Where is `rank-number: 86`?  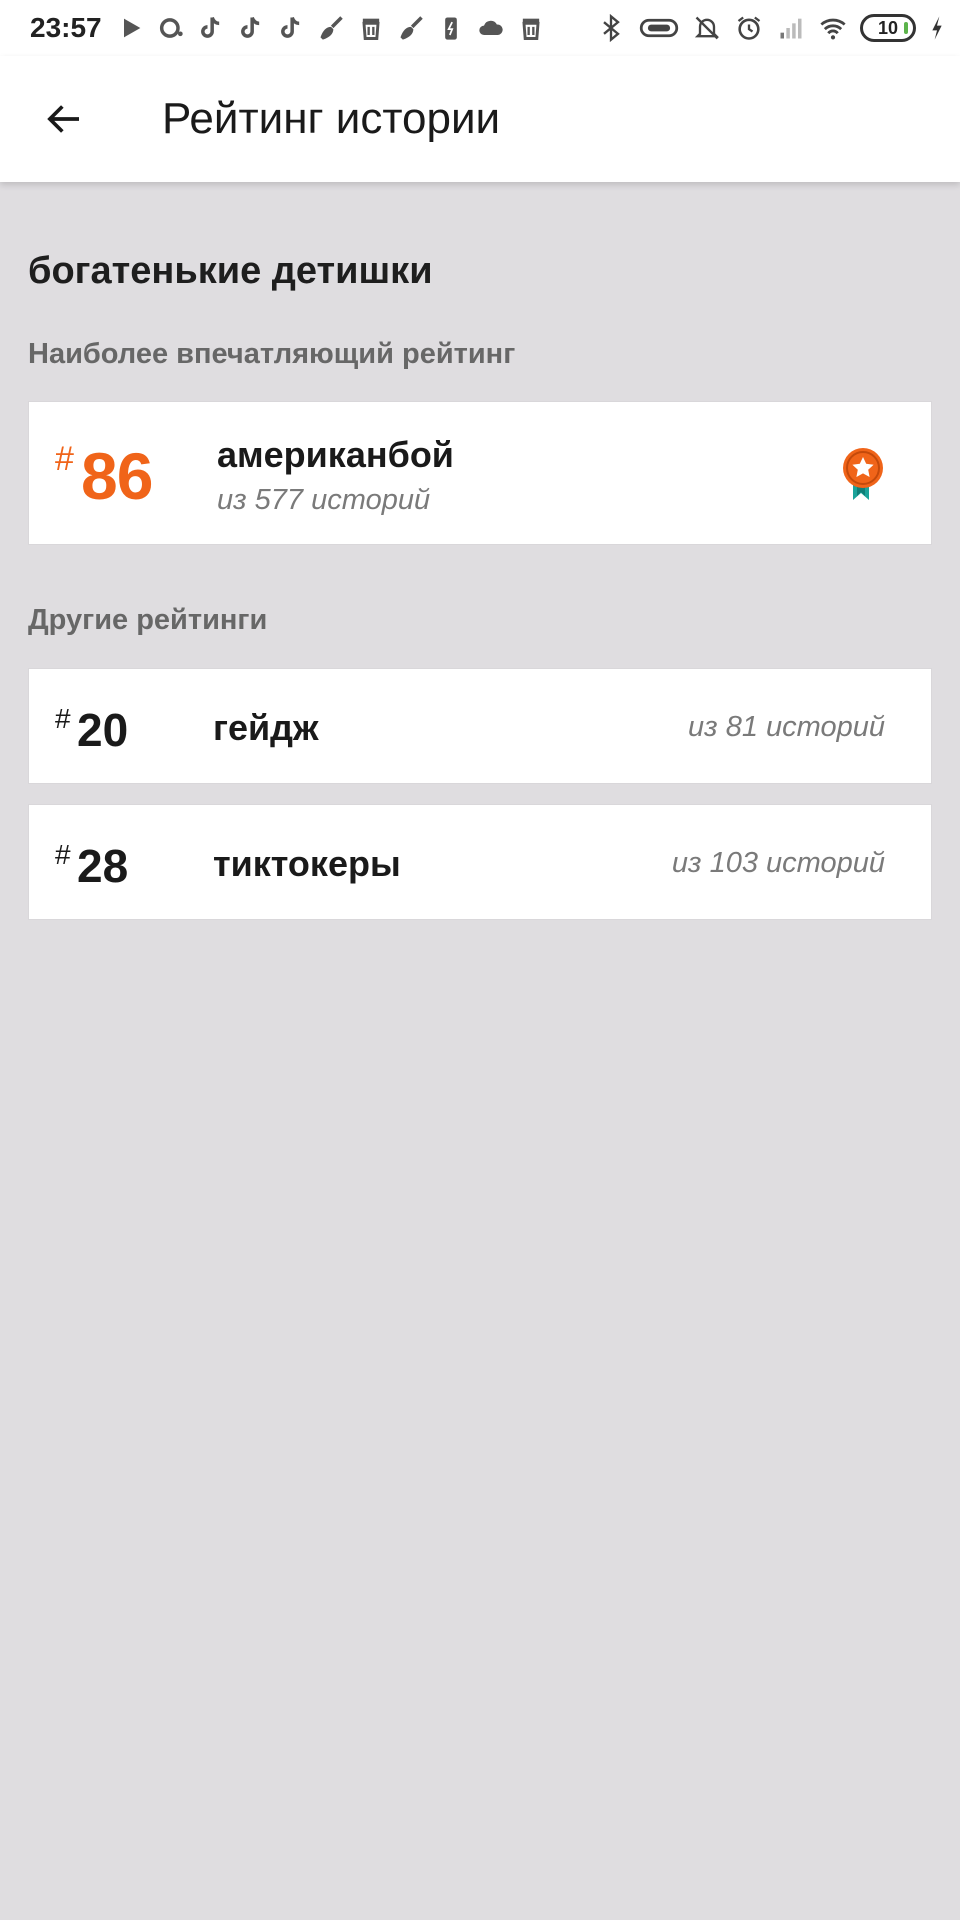
rank-number: 86 is located at coordinates (117, 476).